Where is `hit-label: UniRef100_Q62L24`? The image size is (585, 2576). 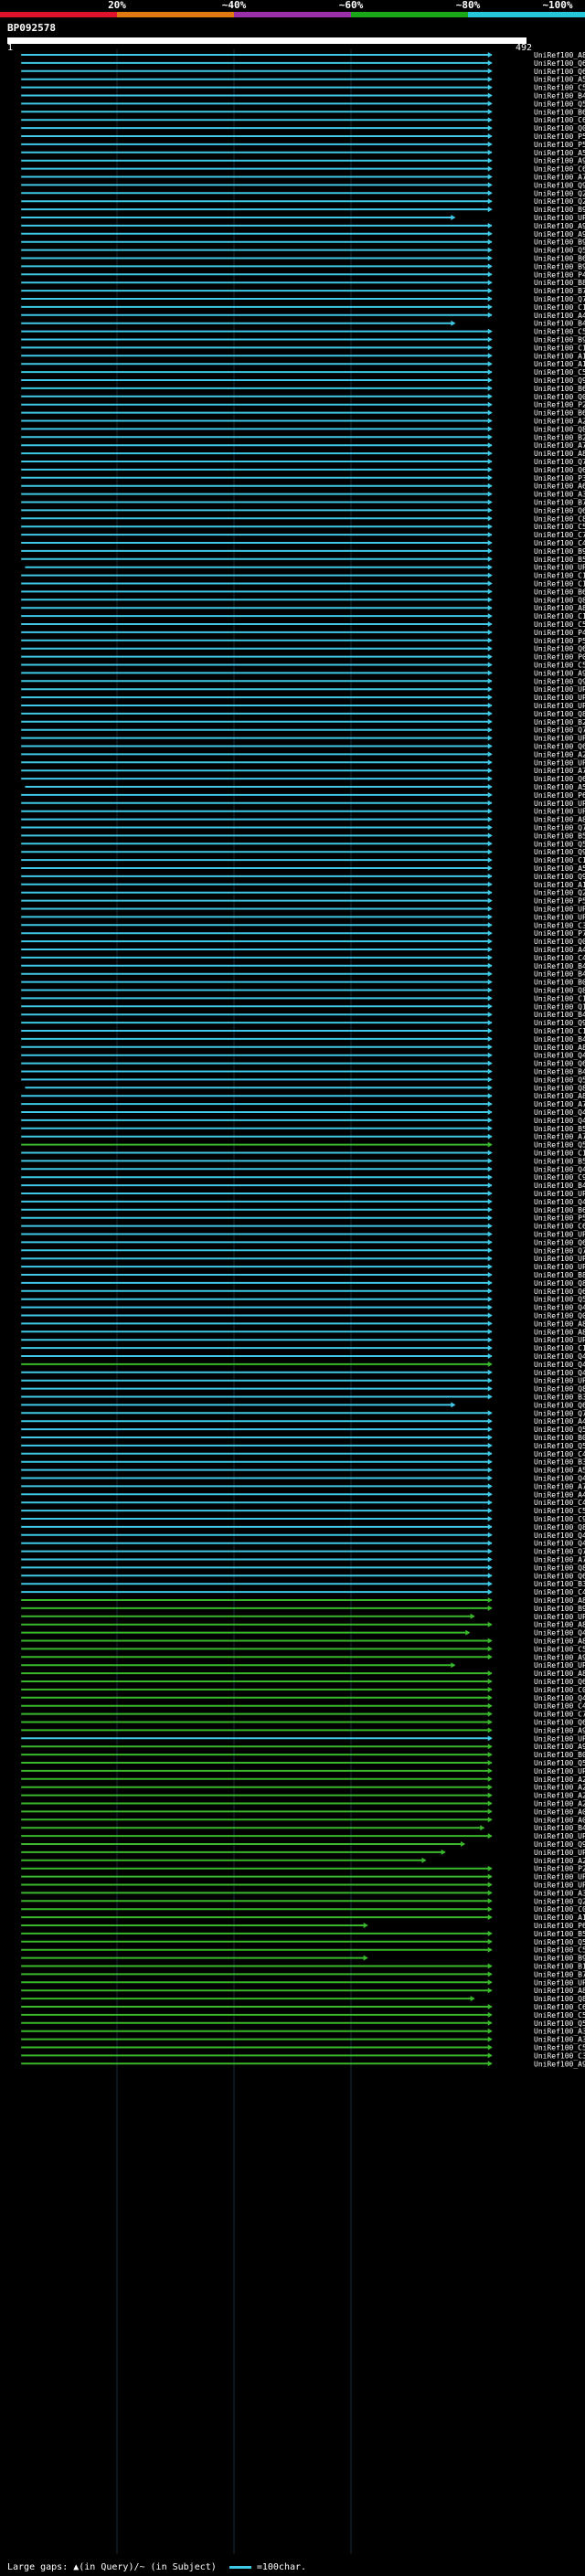
hit-label: UniRef100_Q62L24 is located at coordinates (560, 1242).